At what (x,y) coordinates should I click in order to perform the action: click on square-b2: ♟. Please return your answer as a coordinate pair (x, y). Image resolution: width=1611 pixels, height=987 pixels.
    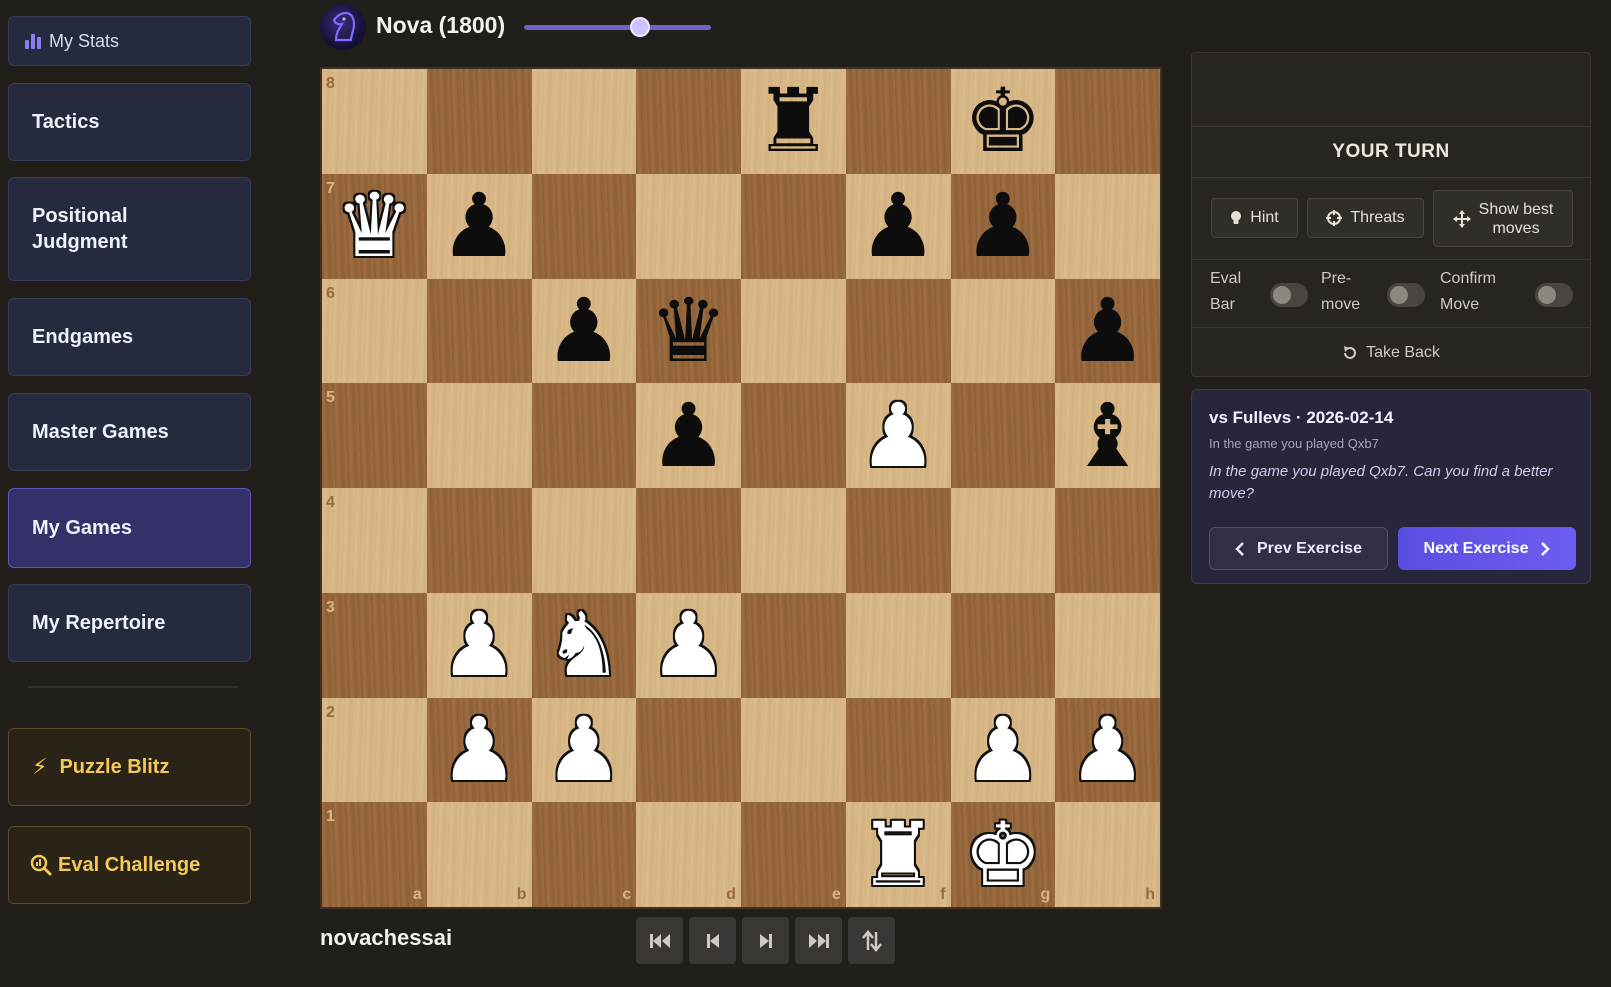
    Looking at the image, I should click on (479, 750).